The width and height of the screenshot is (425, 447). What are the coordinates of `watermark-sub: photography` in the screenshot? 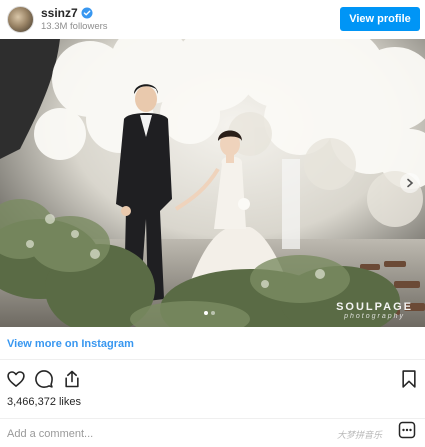 It's located at (374, 316).